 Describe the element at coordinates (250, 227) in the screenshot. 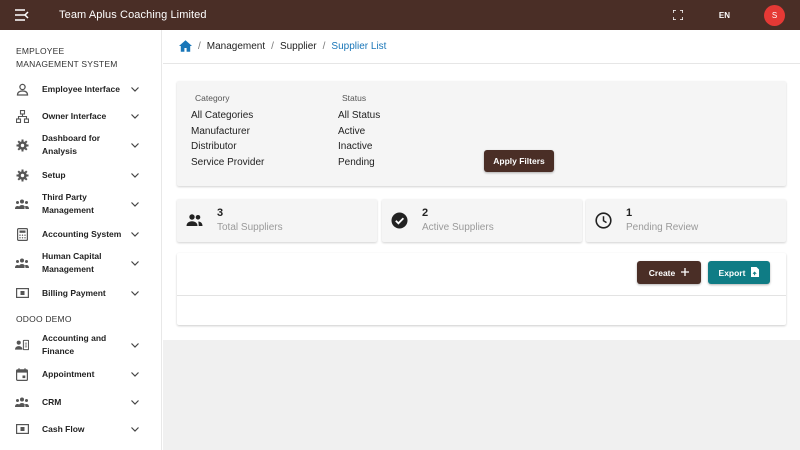

I see `stat-label: Total Suppliers` at that location.